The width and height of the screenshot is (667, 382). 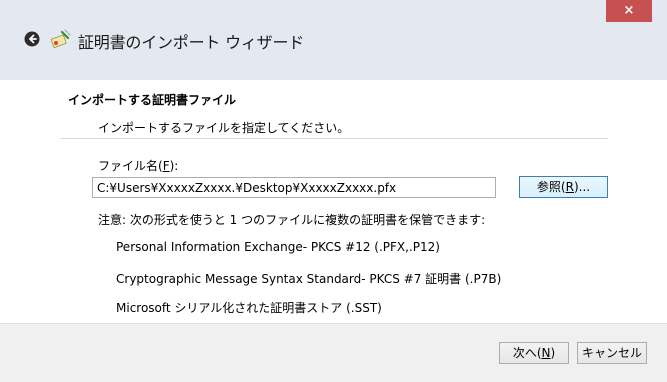 What do you see at coordinates (551, 187) in the screenshot?
I see `browse-label-prefix: 参照(` at bounding box center [551, 187].